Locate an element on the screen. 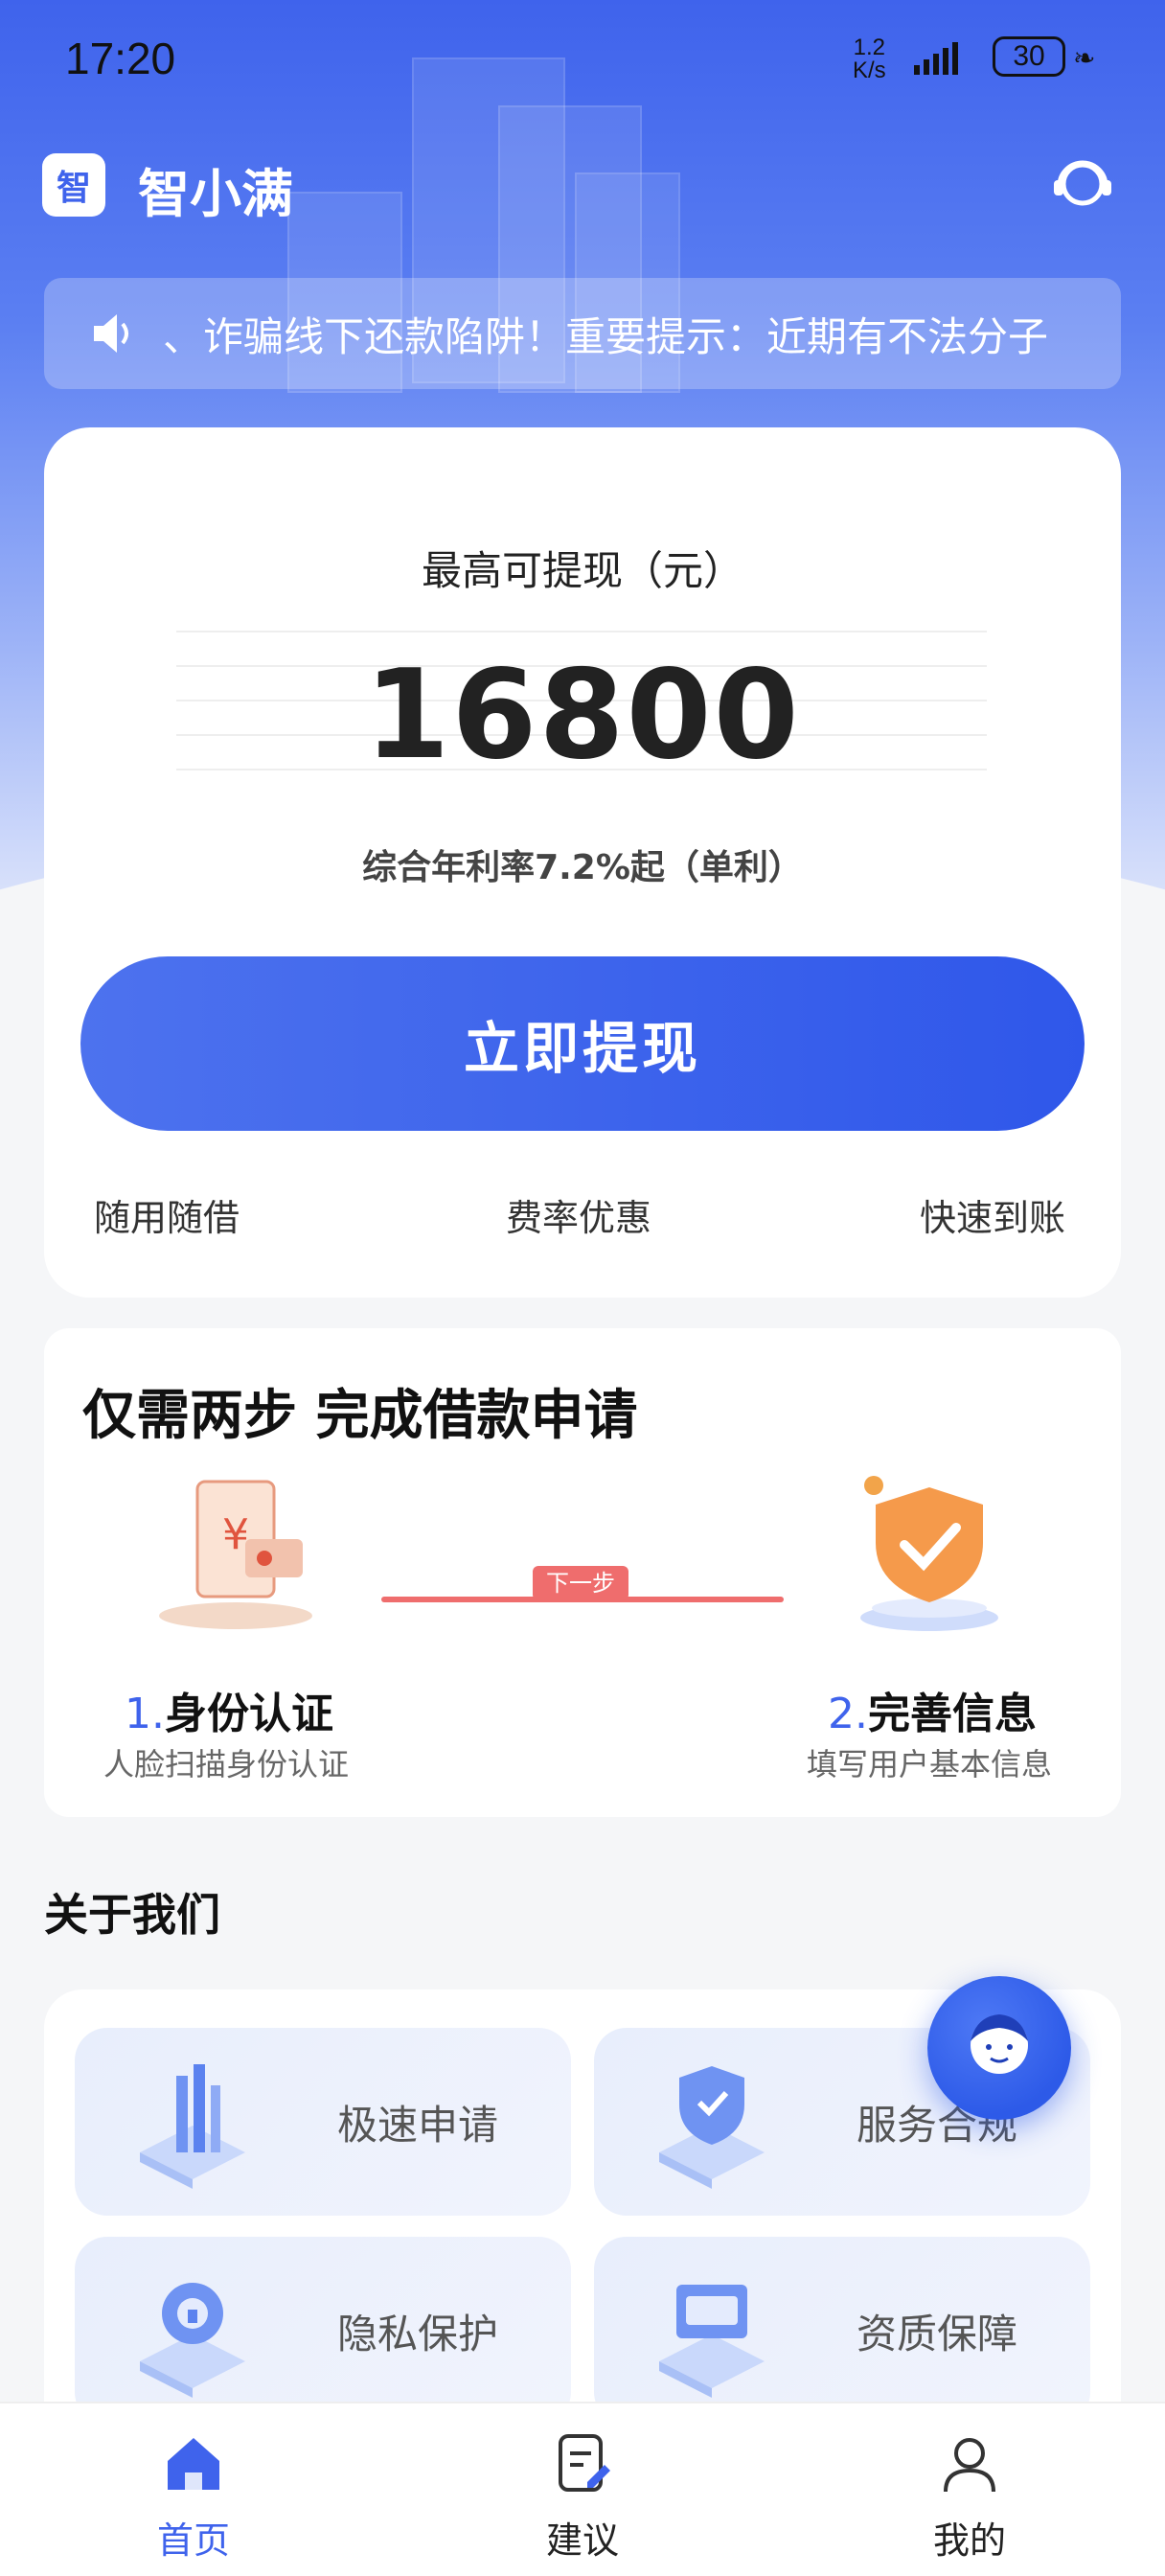  tab-feedback: 建议 is located at coordinates (582, 2497).